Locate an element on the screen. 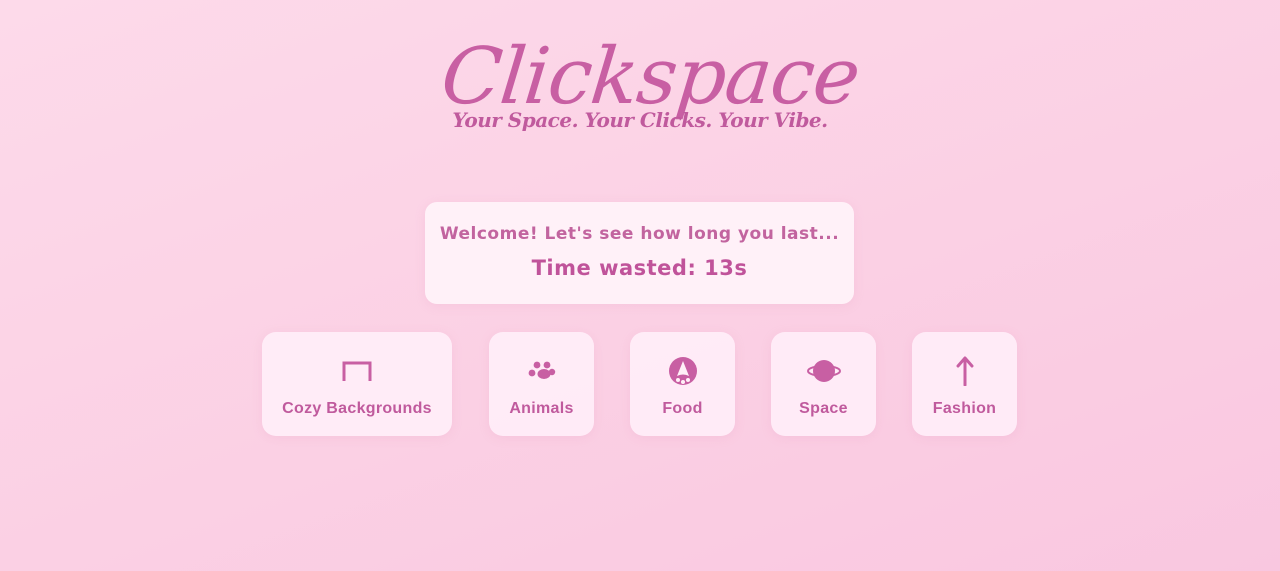  category-label: Fashion is located at coordinates (964, 408).